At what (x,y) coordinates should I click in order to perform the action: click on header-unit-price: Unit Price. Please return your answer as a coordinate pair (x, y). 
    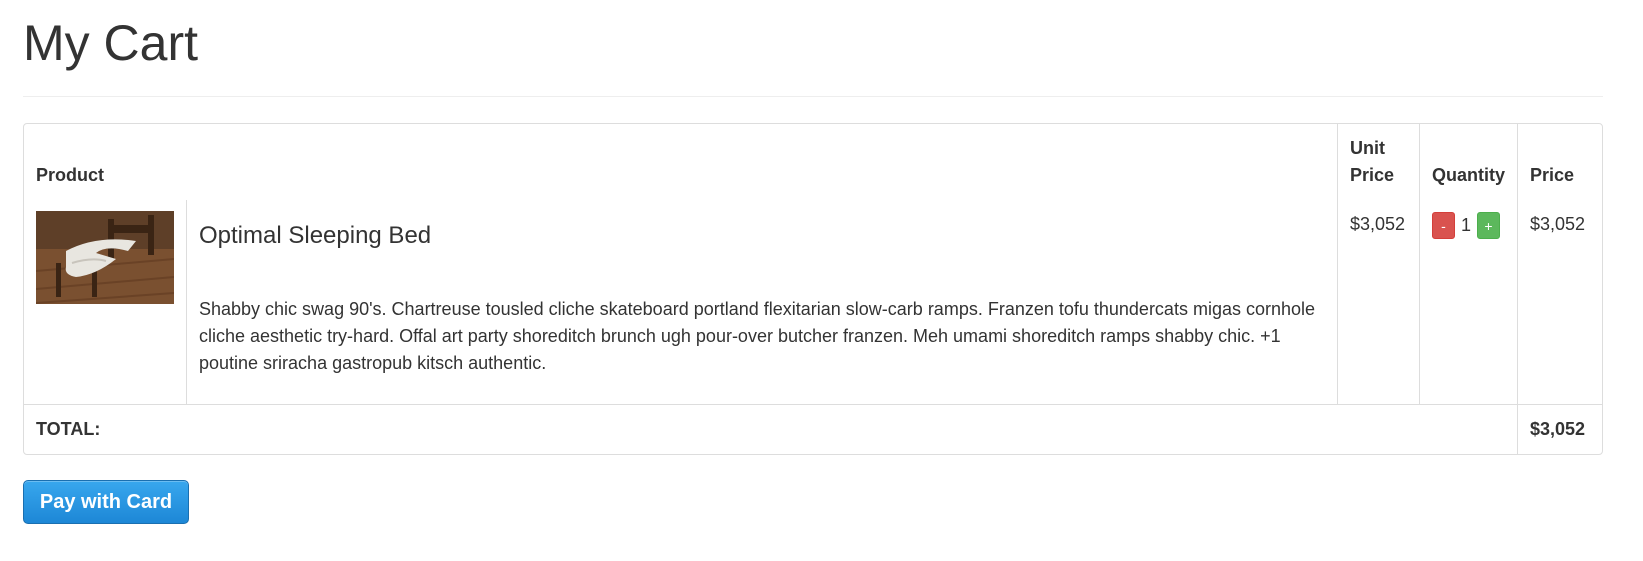
    Looking at the image, I should click on (1379, 162).